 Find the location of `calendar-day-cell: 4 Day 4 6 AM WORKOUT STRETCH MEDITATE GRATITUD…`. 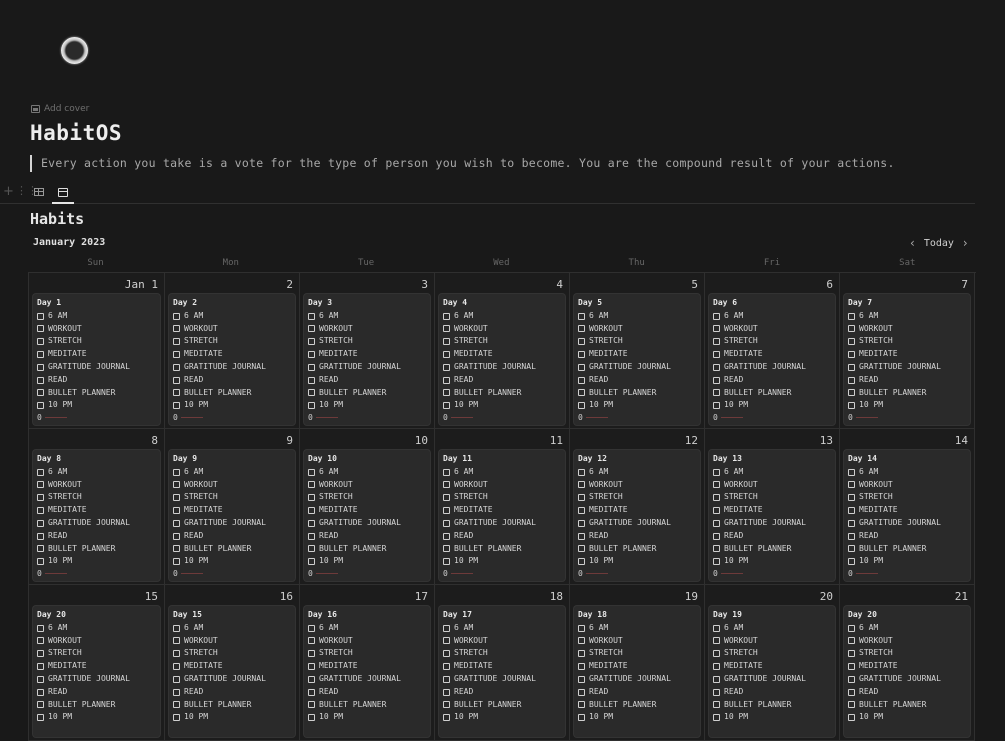

calendar-day-cell: 4 Day 4 6 AM WORKOUT STRETCH MEDITATE GRATITUD… is located at coordinates (502, 351).